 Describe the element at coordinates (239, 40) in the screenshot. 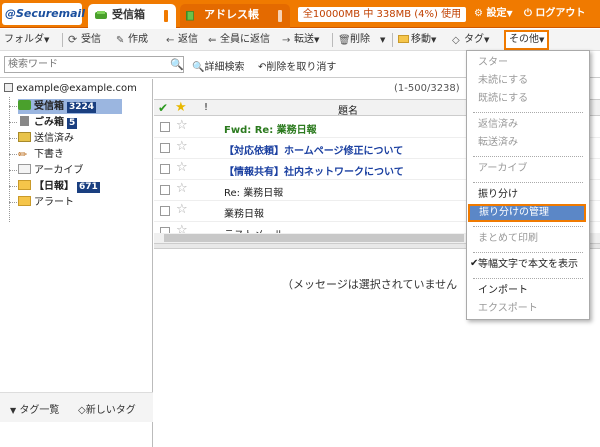

I see `reply-all-button: ⇐ 全員に返信` at that location.